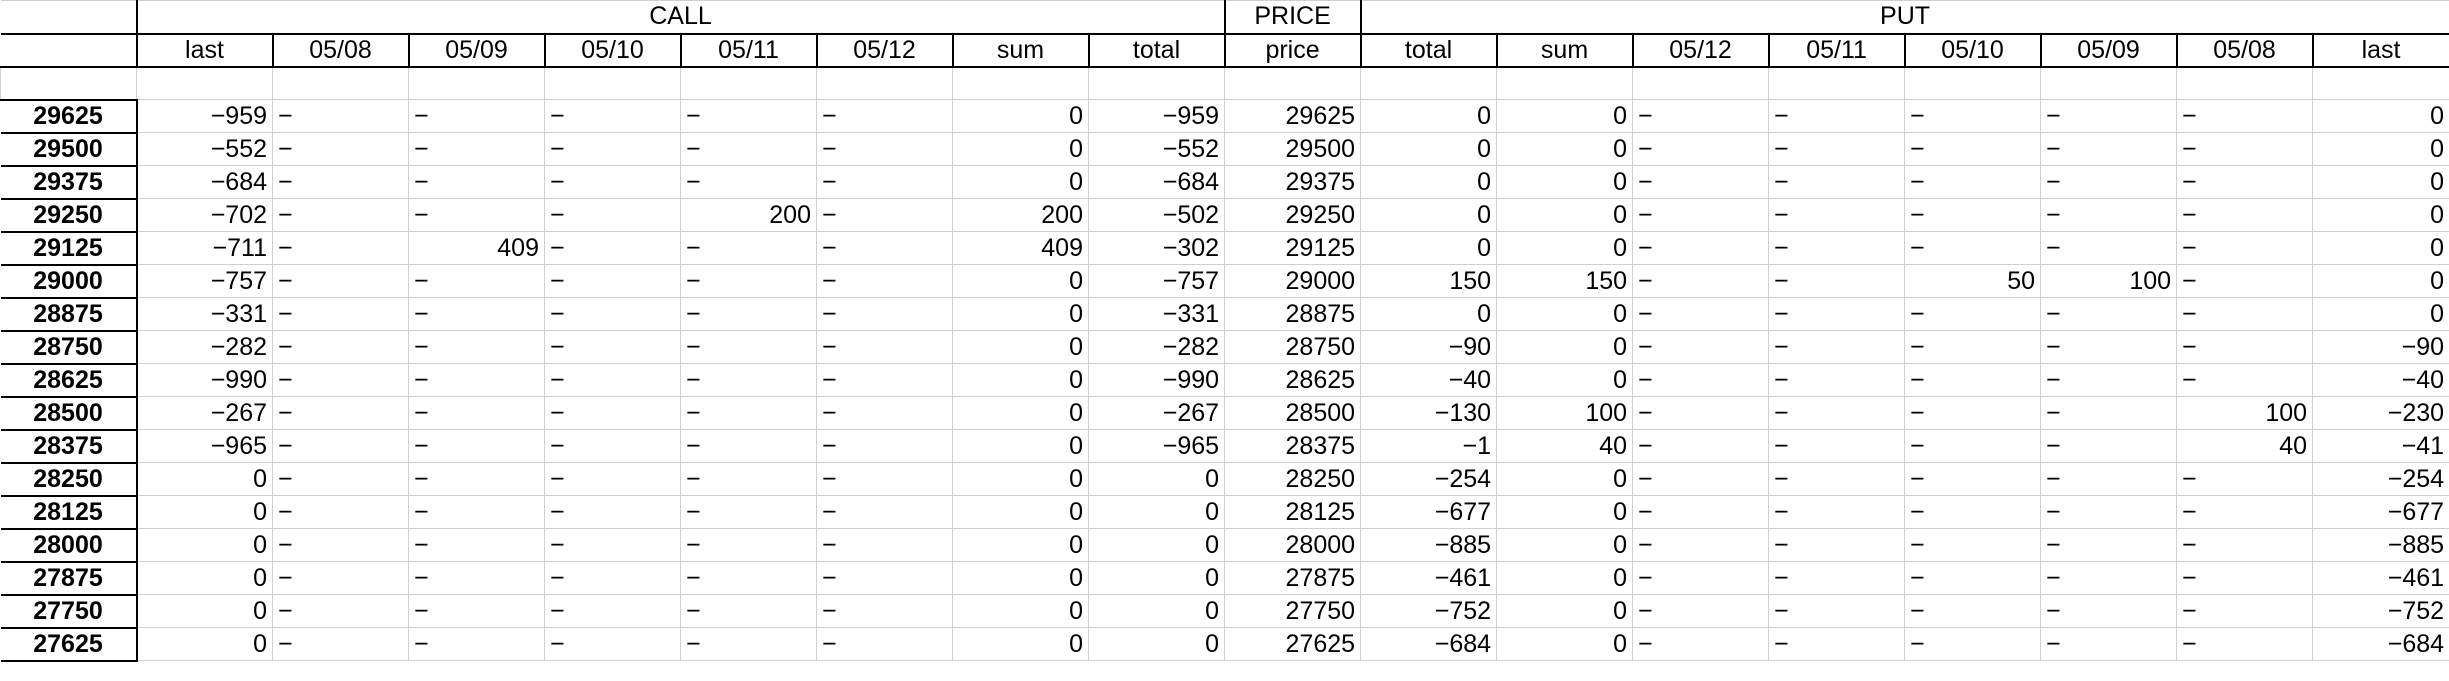 The image size is (2449, 681). Describe the element at coordinates (1293, 248) in the screenshot. I see `table-cell: 29125` at that location.